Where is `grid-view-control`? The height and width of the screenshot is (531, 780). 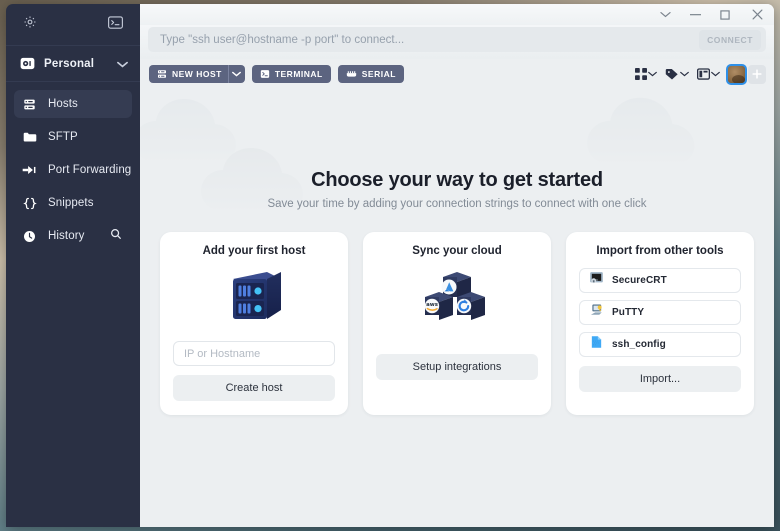
grid-view-control is located at coordinates (646, 74).